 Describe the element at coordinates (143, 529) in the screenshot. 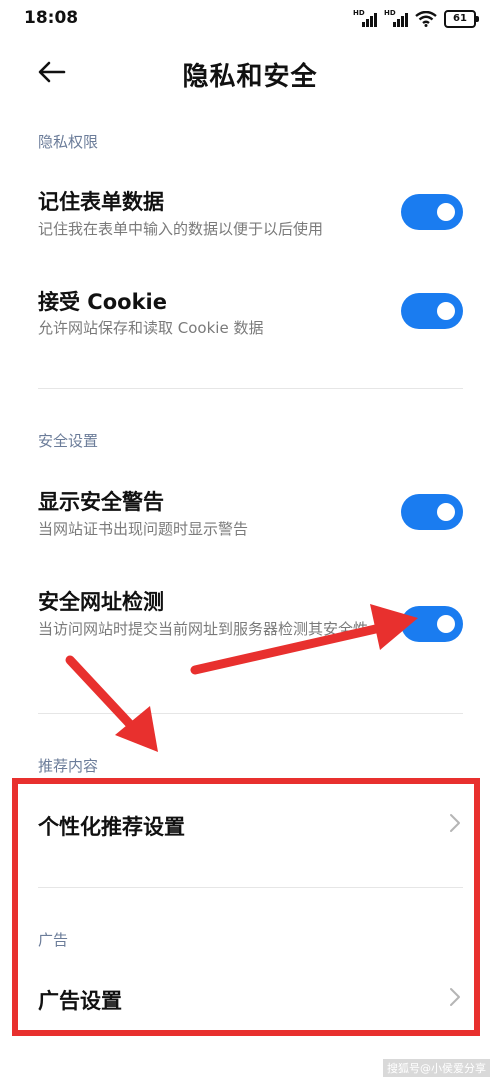

I see `security-warning-subtitle: 当网站证书出现问题时显示警告` at that location.